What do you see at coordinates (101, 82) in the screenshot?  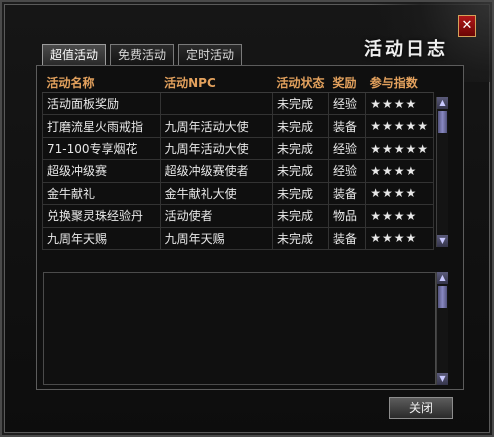 I see `column-activity-name: 活动名称` at bounding box center [101, 82].